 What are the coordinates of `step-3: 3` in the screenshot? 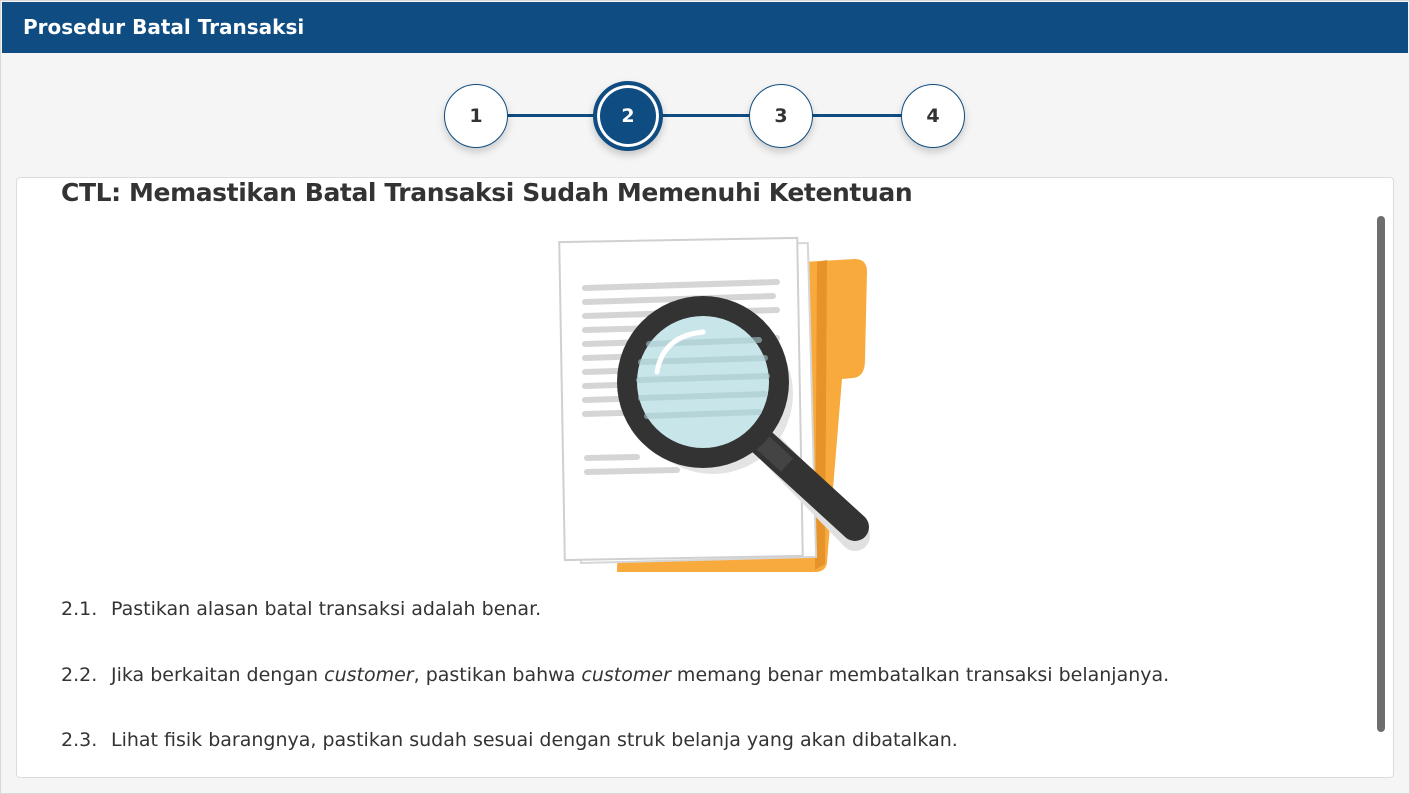 It's located at (781, 116).